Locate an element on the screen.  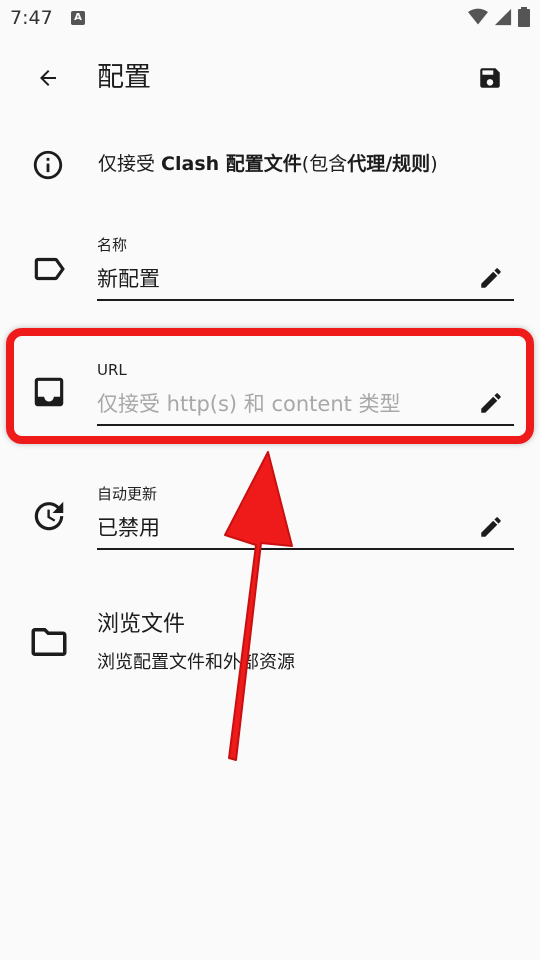
browse-files-item: 浏览文件 浏览配置文件和外部资源 is located at coordinates (270, 646).